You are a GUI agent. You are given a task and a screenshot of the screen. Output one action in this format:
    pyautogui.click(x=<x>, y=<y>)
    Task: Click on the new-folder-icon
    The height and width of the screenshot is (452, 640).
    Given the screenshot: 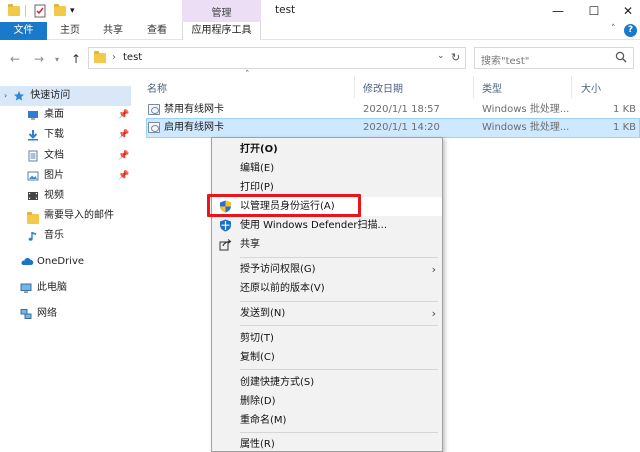 What is the action you would take?
    pyautogui.click(x=60, y=11)
    